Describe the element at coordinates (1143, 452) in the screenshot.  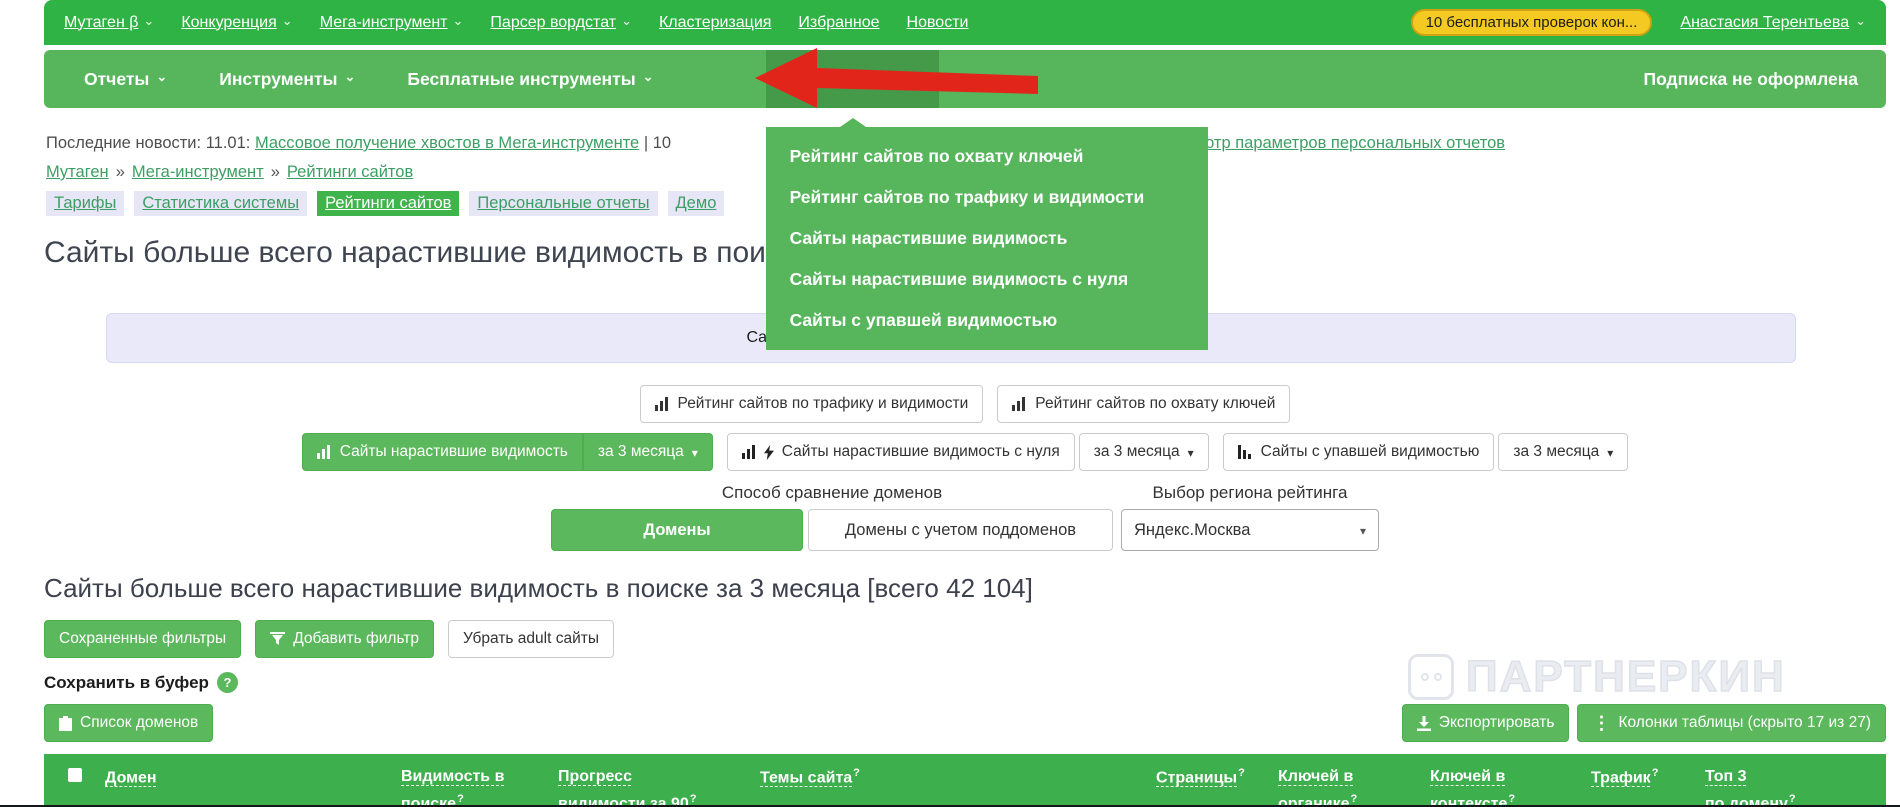
I see `grown-zero-period-dropdown: за 3 месяца ▾` at that location.